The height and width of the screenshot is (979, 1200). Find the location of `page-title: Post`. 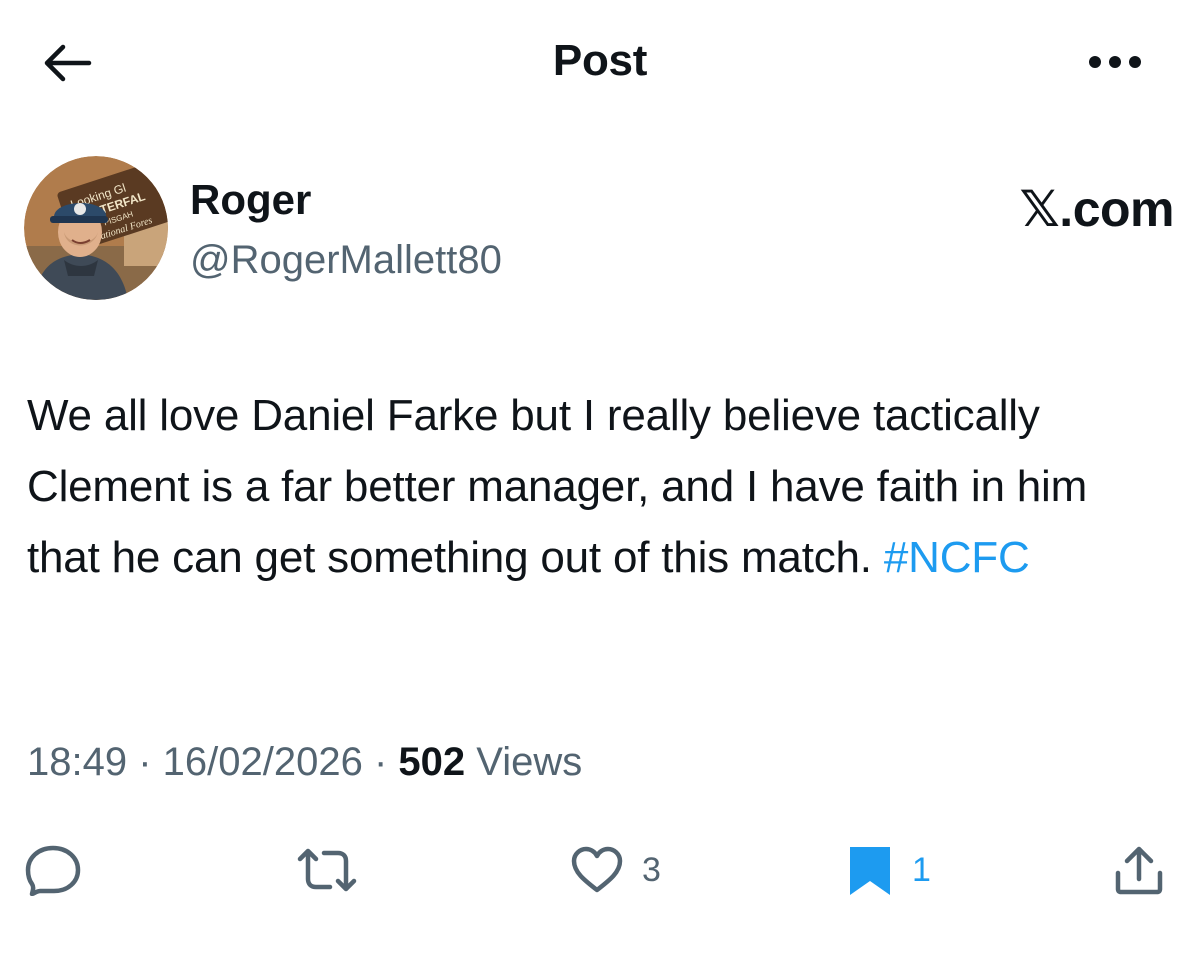

page-title: Post is located at coordinates (600, 60).